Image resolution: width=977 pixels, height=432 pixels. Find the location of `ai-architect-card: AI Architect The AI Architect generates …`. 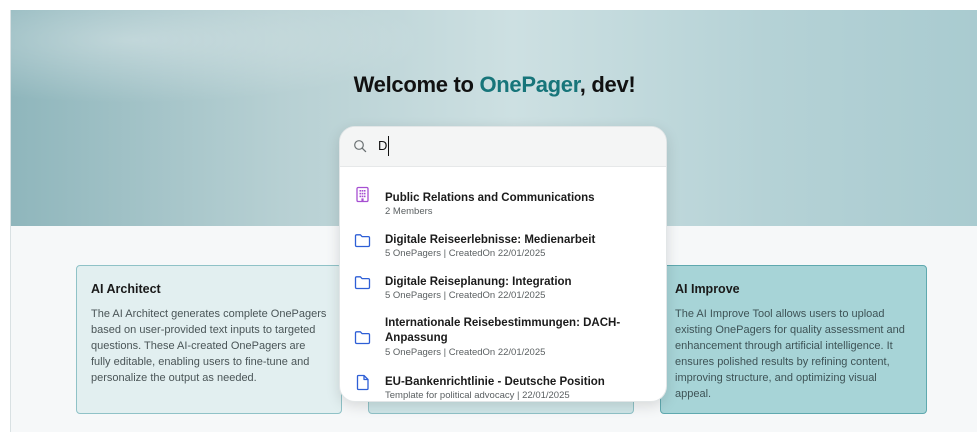

ai-architect-card: AI Architect The AI Architect generates … is located at coordinates (209, 339).